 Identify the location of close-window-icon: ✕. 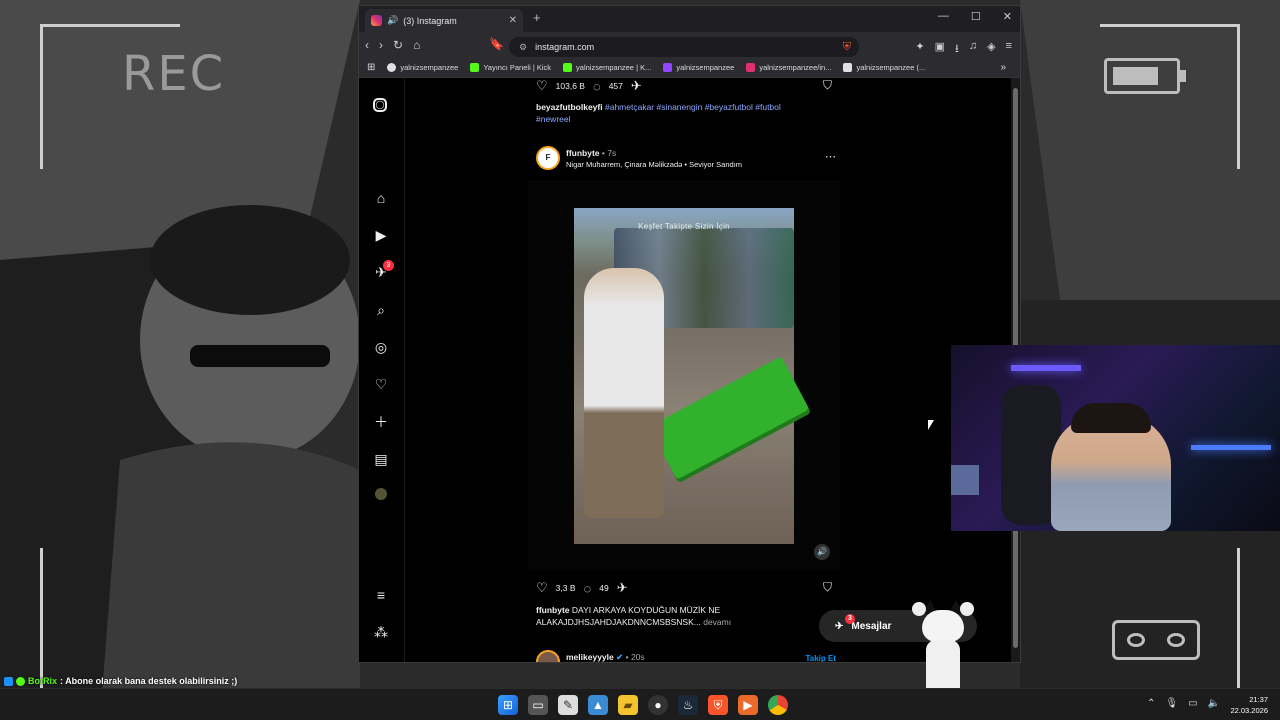
(1007, 16).